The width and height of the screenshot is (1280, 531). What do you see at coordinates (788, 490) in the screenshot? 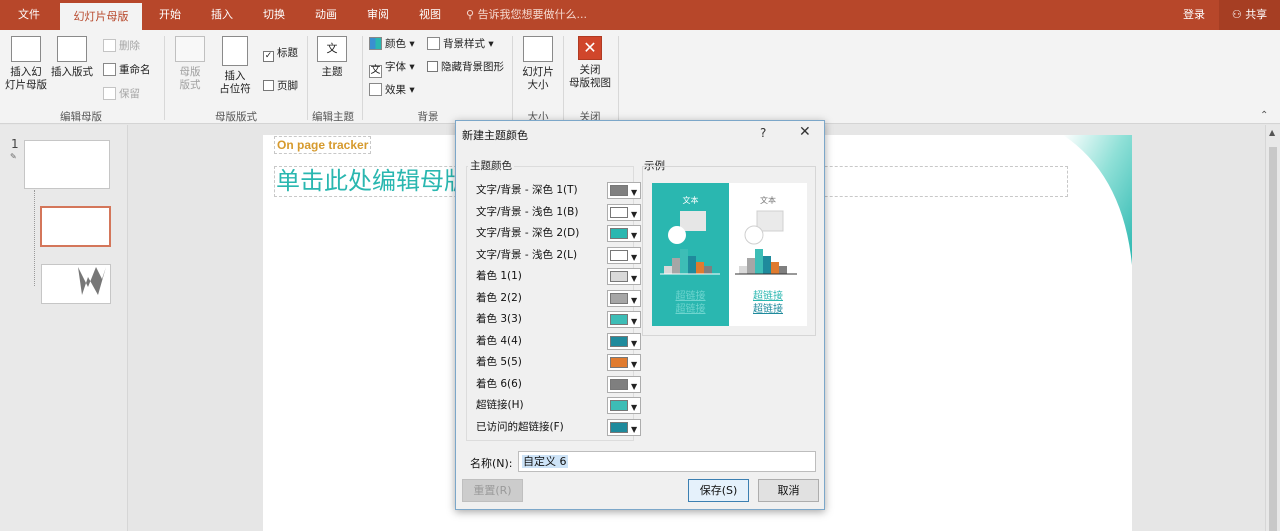
I see `cancel-button: 取消` at bounding box center [788, 490].